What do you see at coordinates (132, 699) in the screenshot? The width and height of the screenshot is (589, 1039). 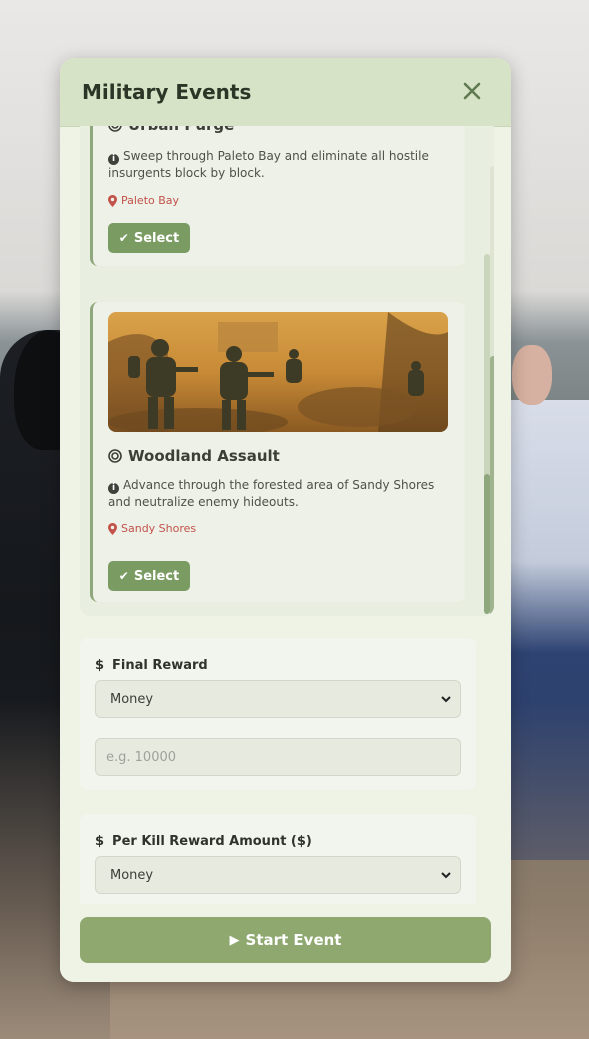 I see `final-reward-type-value: Money` at bounding box center [132, 699].